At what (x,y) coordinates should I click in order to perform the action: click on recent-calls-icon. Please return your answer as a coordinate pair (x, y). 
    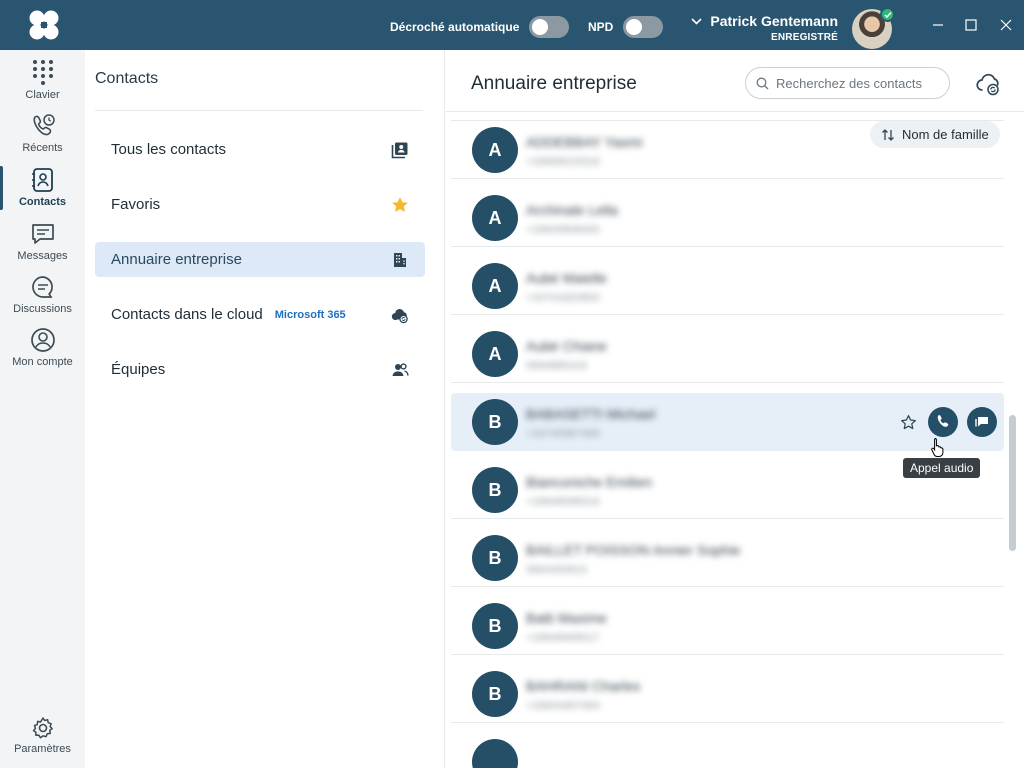
    Looking at the image, I should click on (43, 125).